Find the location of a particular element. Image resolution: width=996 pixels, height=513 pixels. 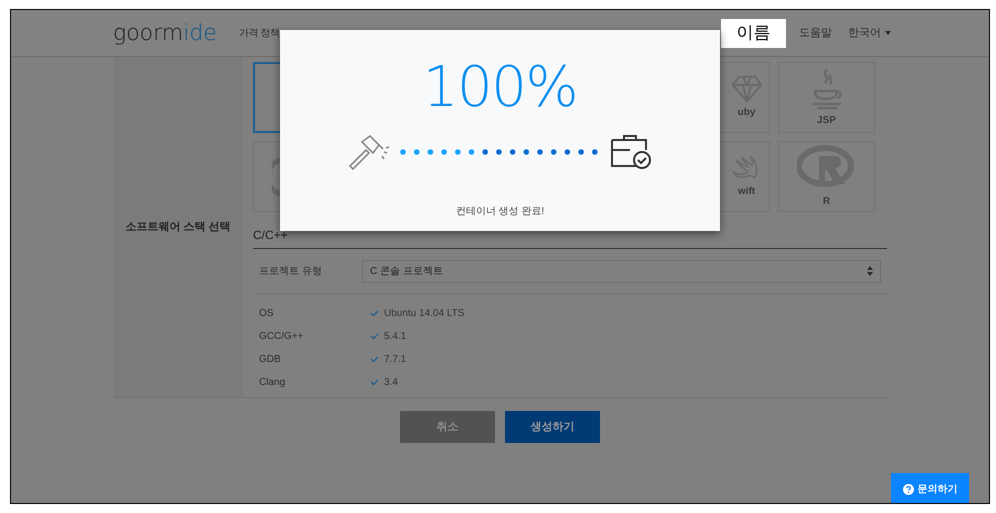

spec-value: 5.4.1 is located at coordinates (395, 337).